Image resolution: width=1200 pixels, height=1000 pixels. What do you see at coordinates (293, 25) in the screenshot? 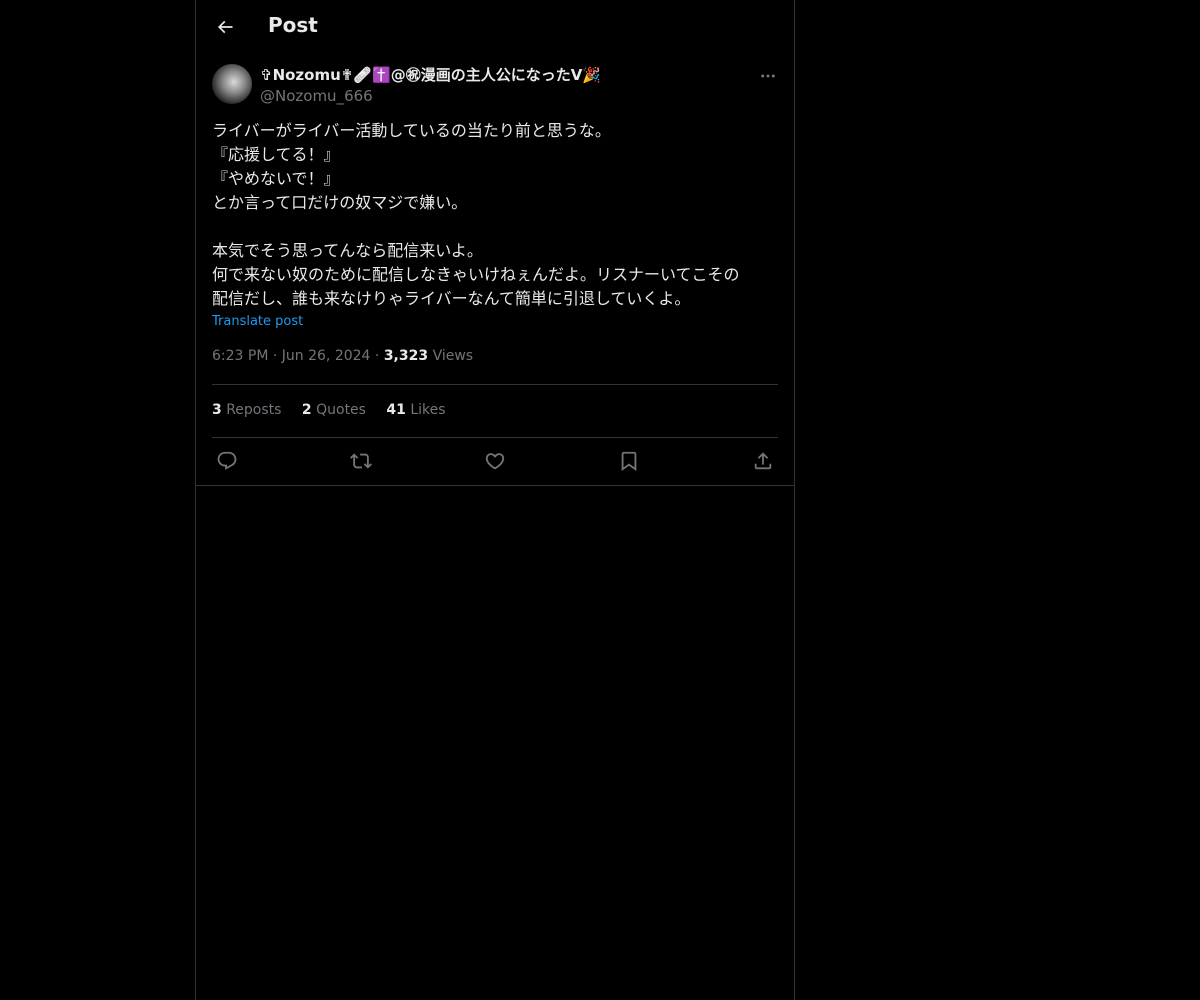
I see `page-title: Post` at bounding box center [293, 25].